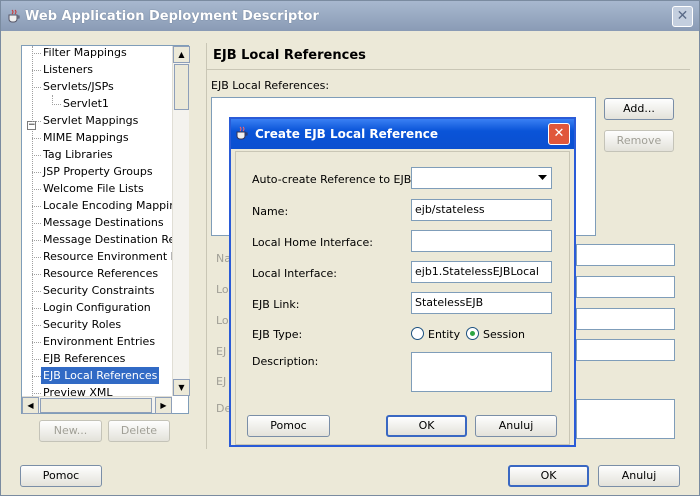 The height and width of the screenshot is (496, 700). What do you see at coordinates (221, 381) in the screenshot?
I see `hidden-label-ejb-type: EJ` at bounding box center [221, 381].